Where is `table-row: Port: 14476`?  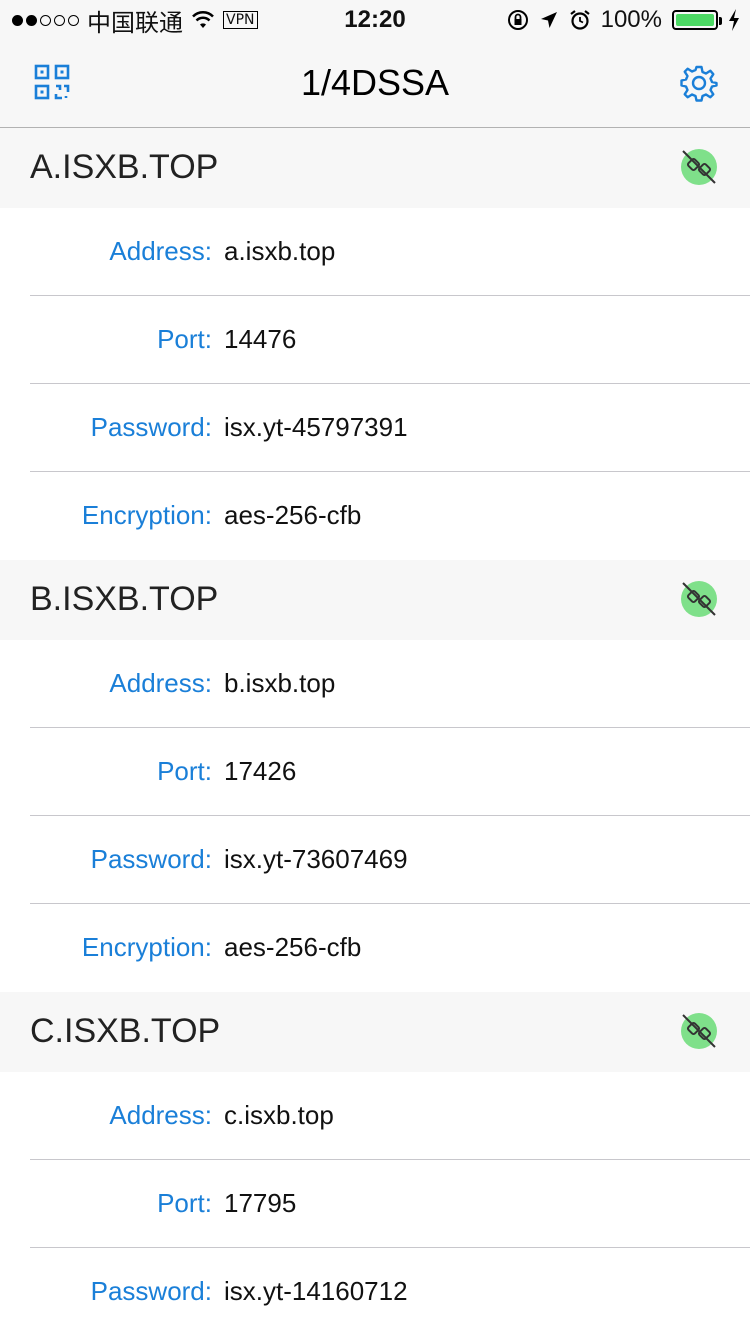
table-row: Port: 14476 is located at coordinates (375, 340).